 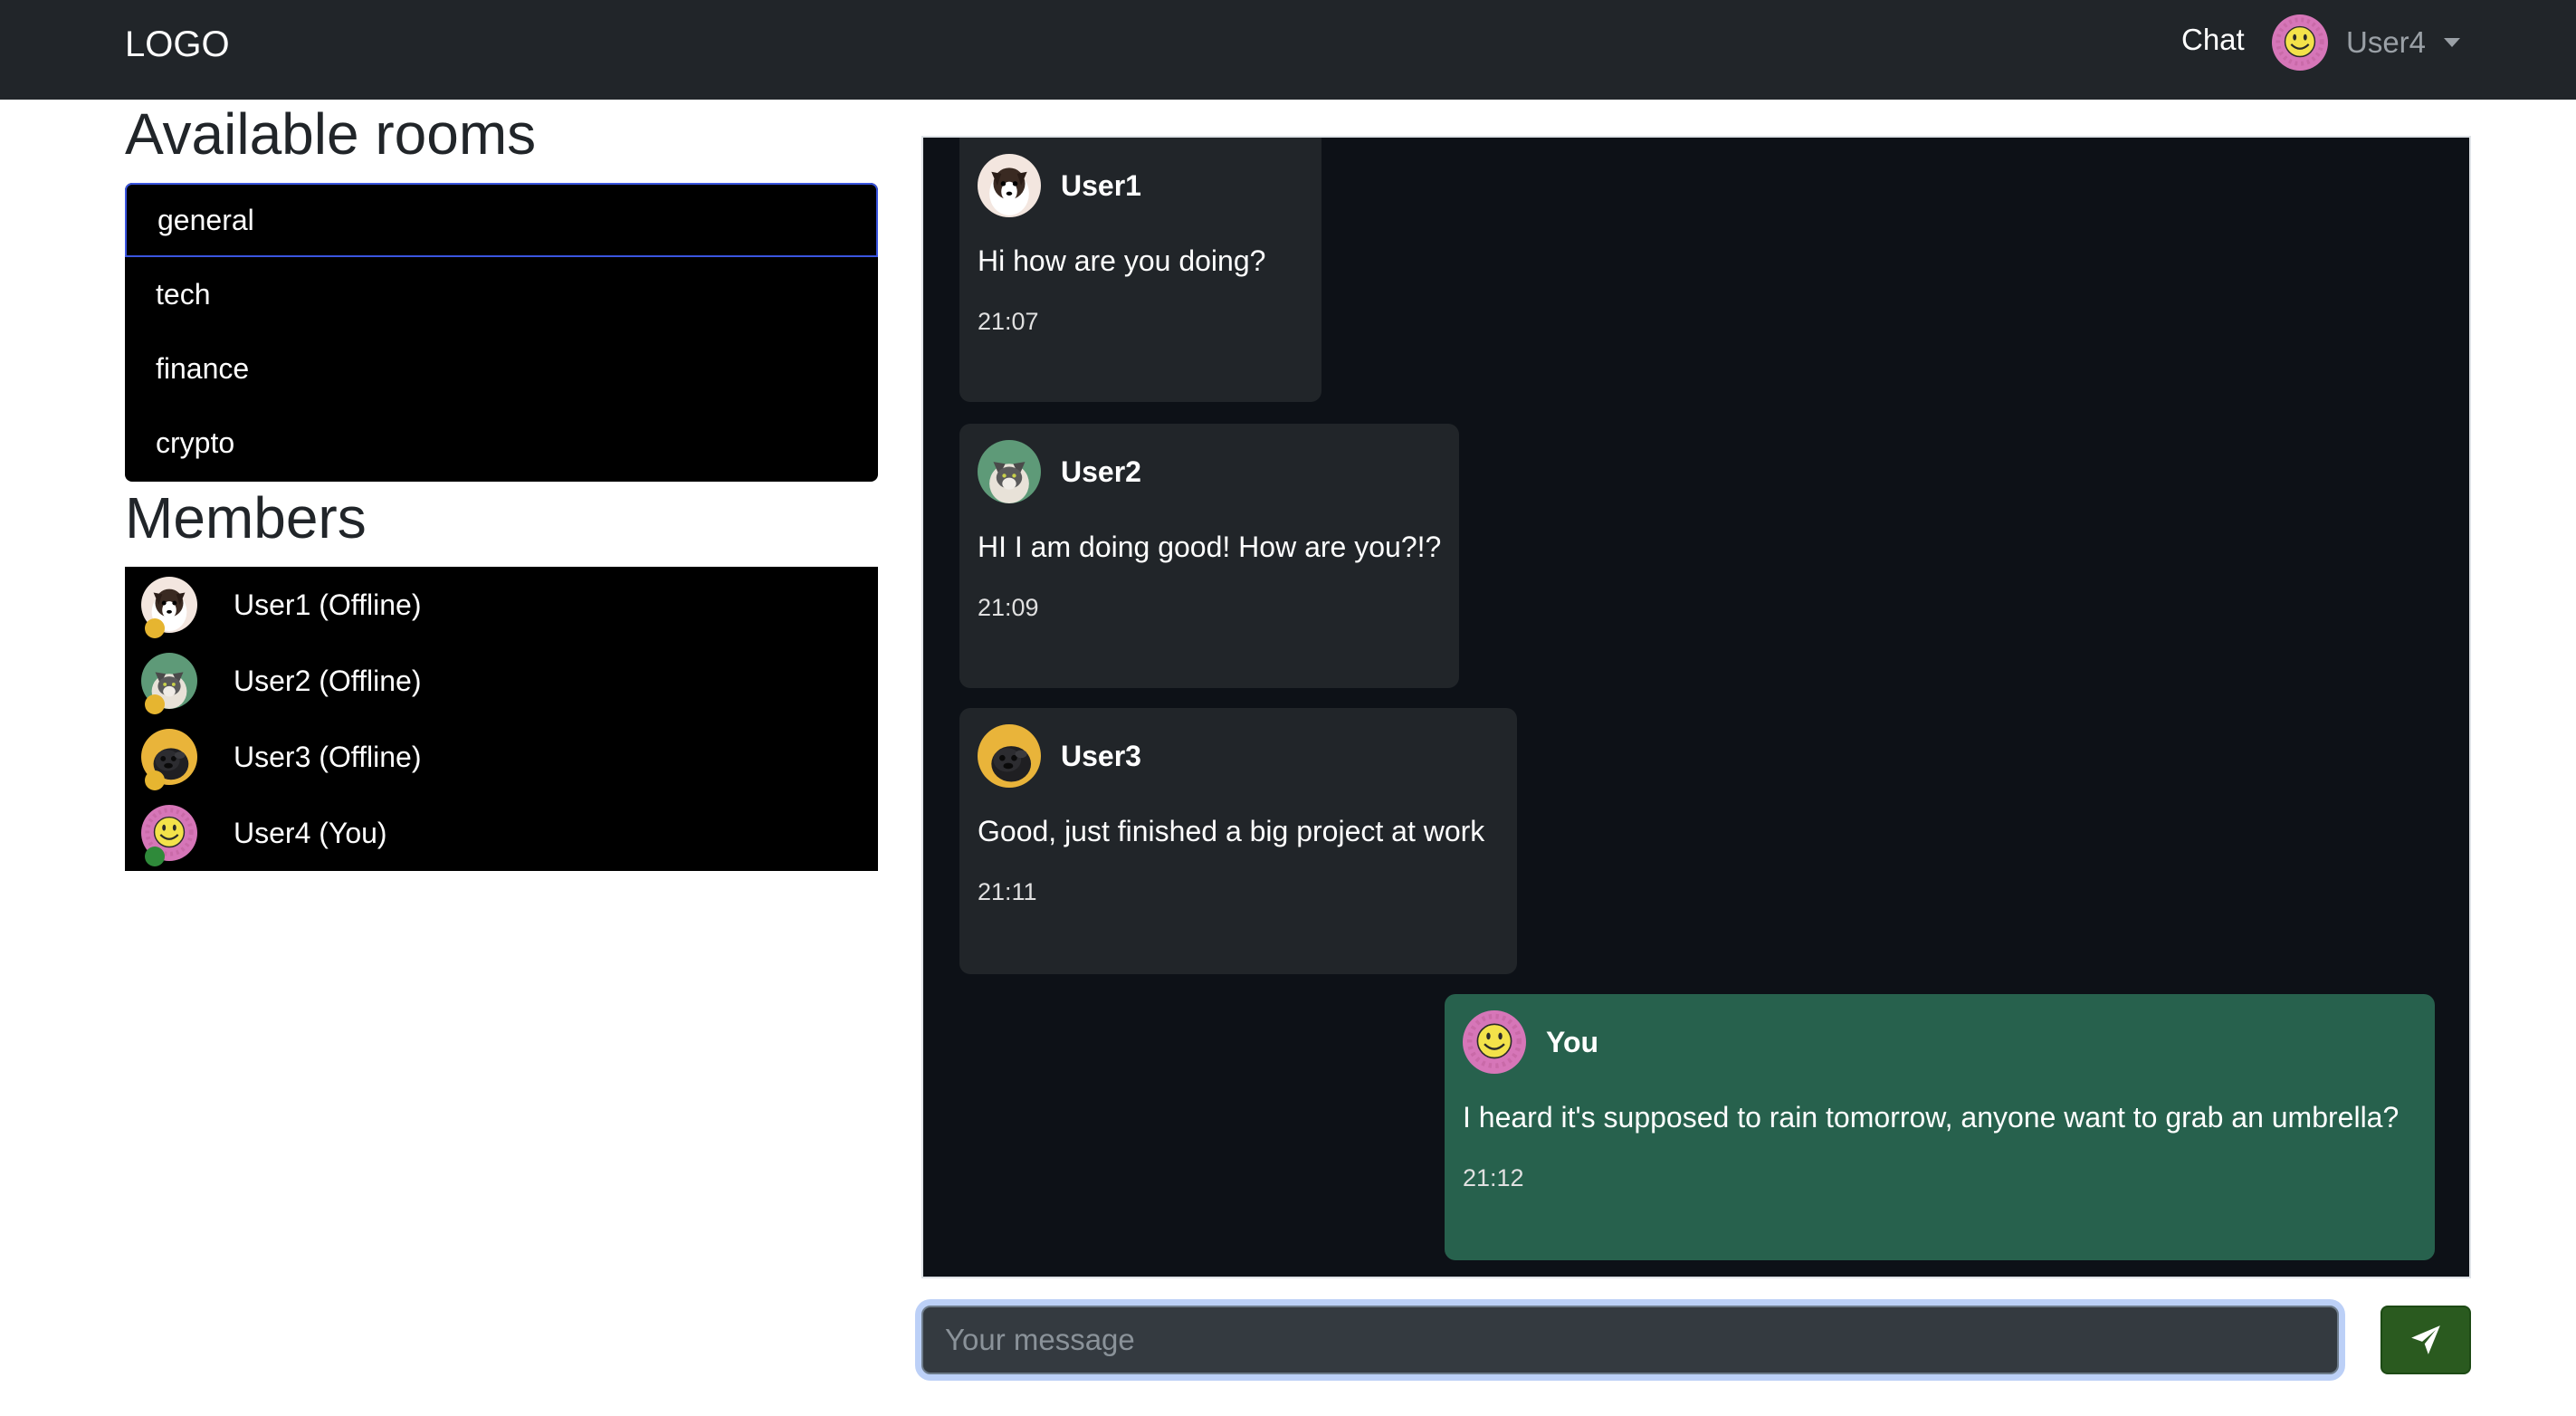 What do you see at coordinates (502, 368) in the screenshot?
I see `room-item-finance: finance` at bounding box center [502, 368].